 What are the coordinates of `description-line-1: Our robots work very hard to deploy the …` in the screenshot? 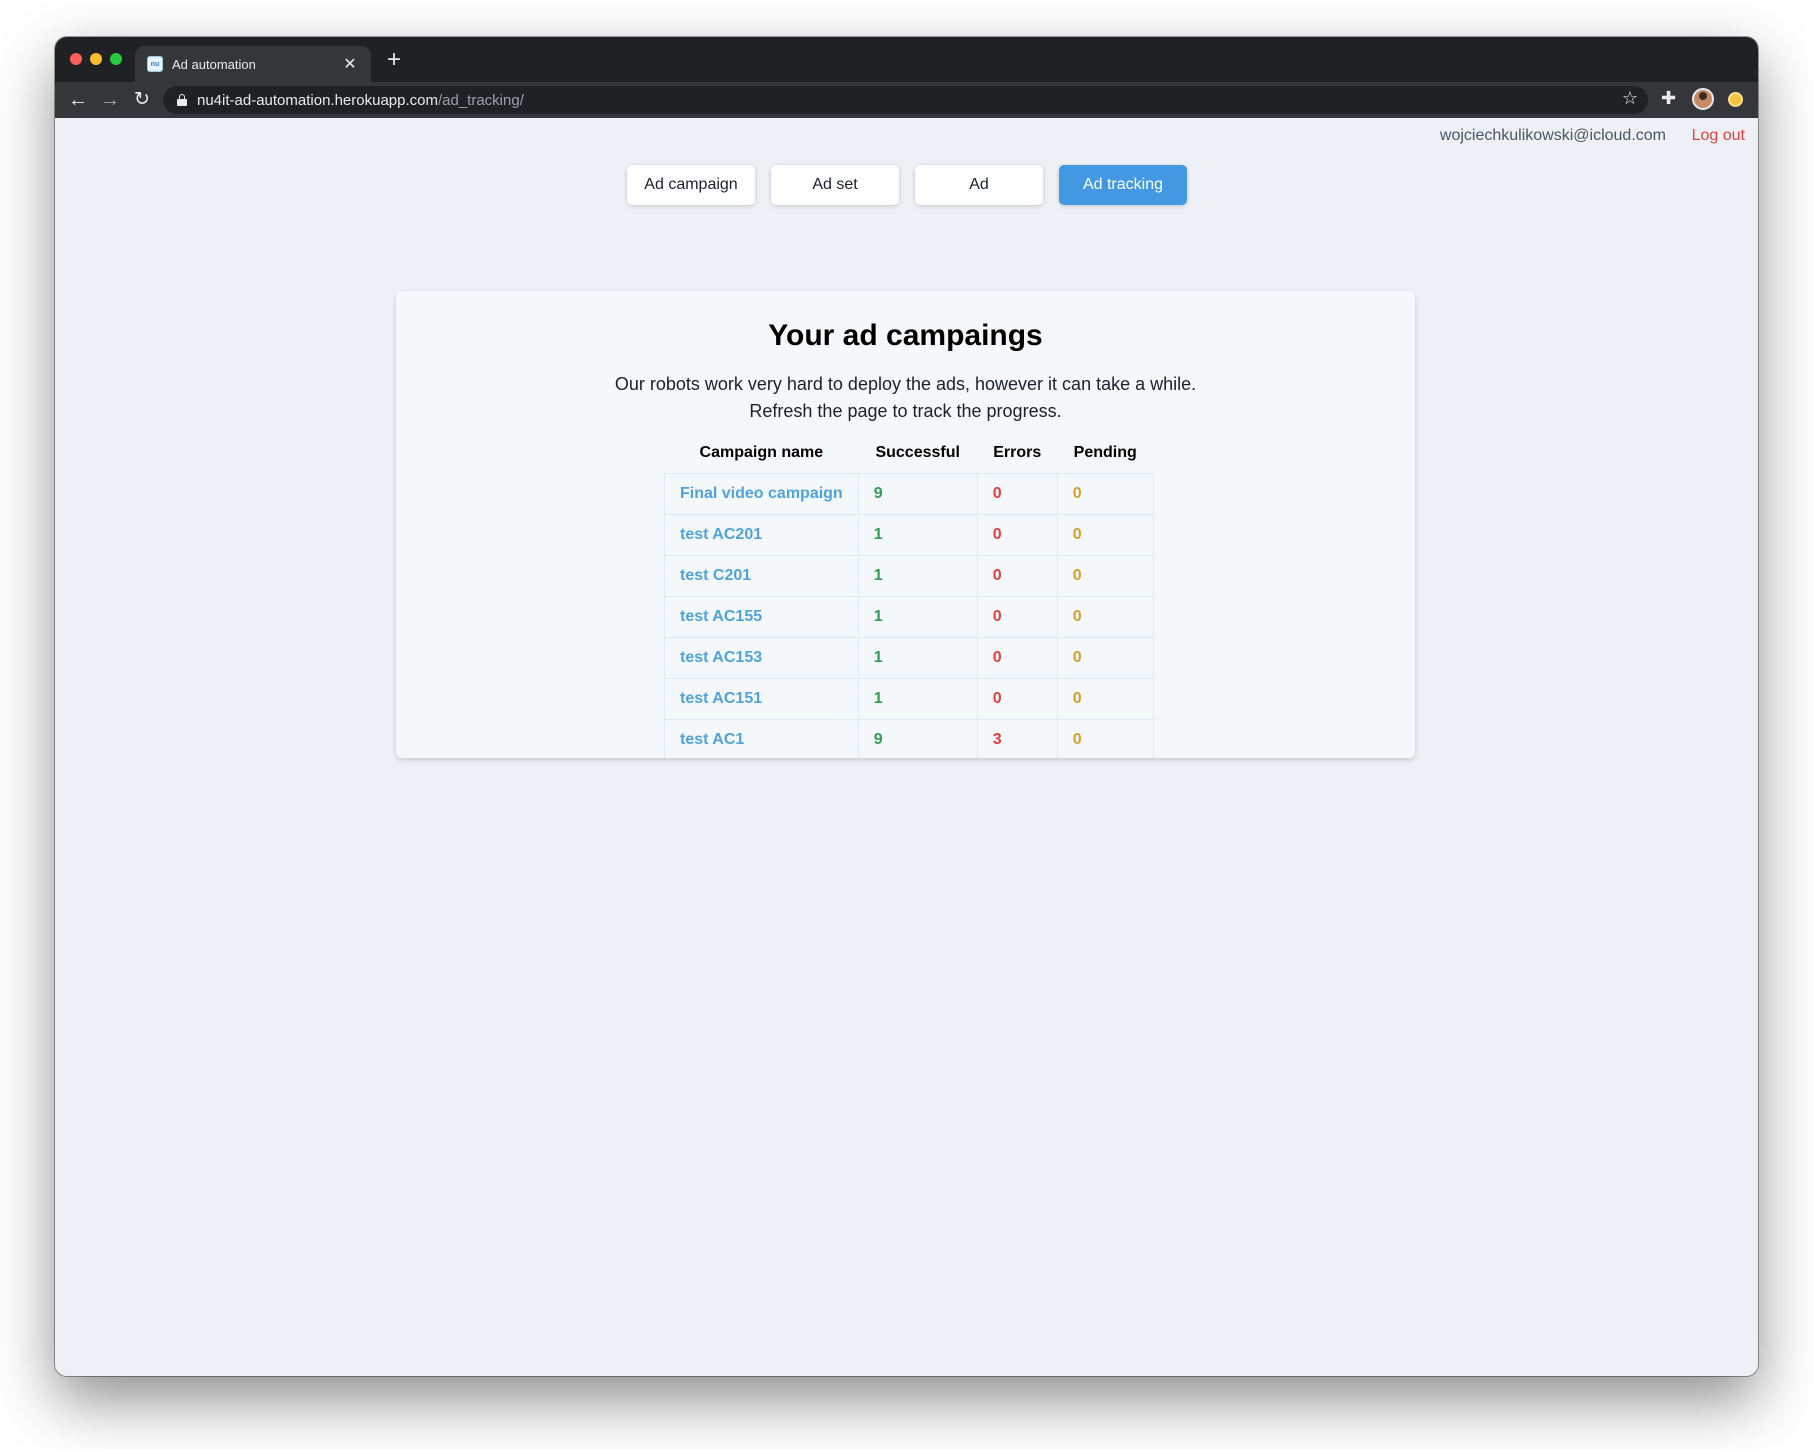 It's located at (905, 384).